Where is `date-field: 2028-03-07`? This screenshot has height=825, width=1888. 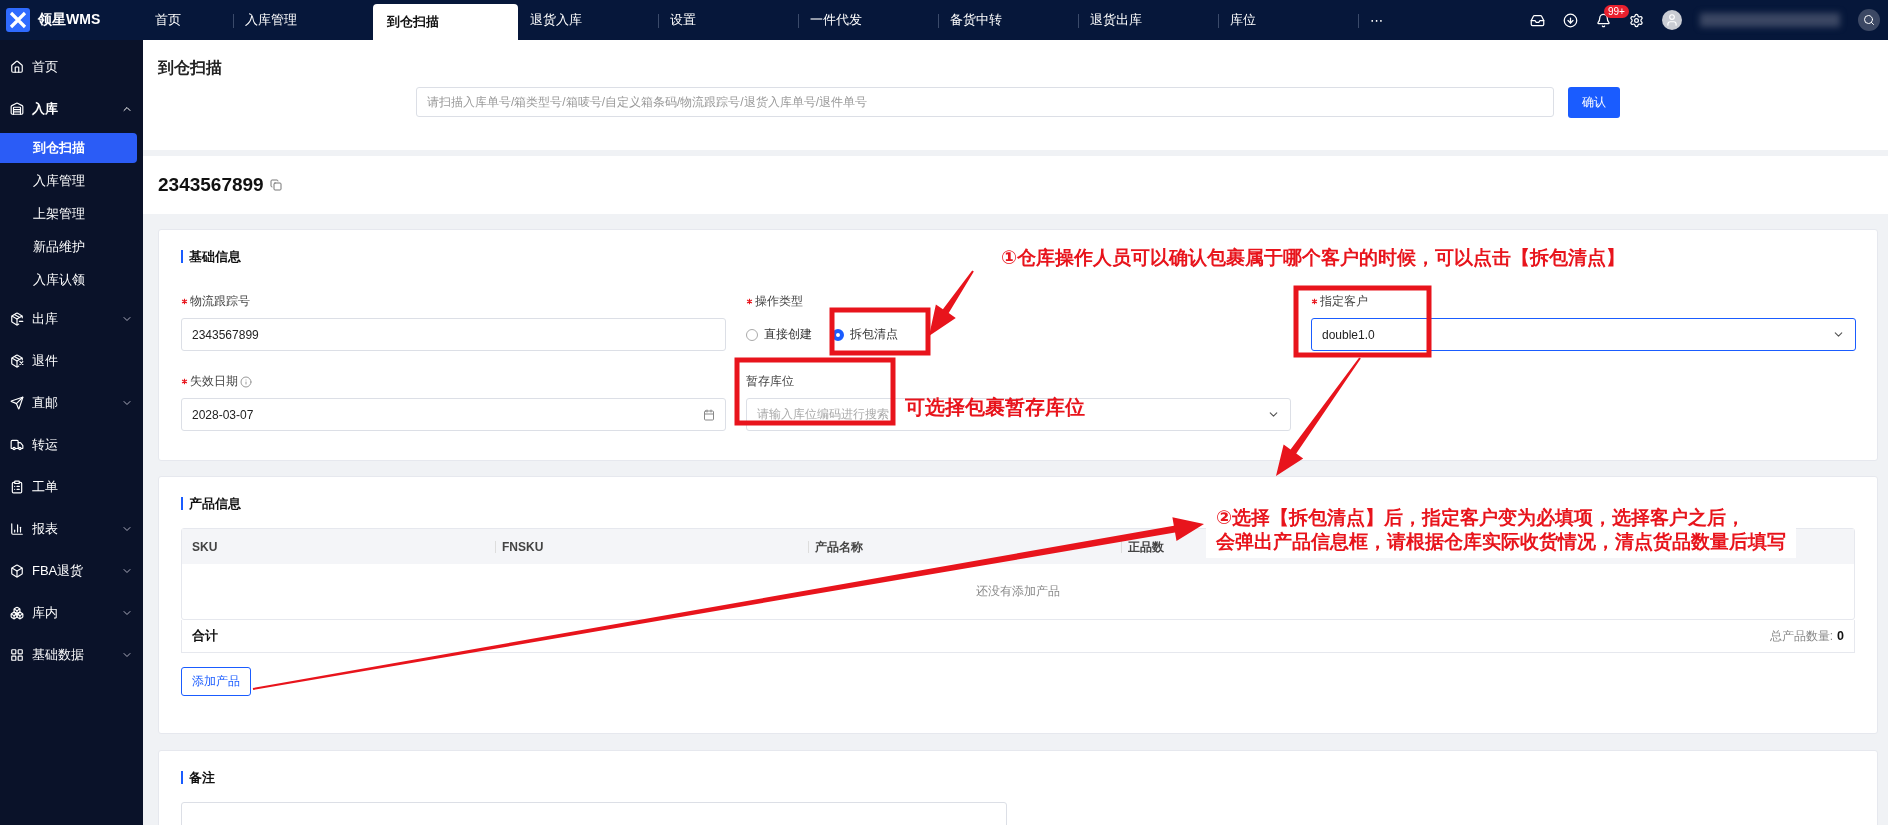
date-field: 2028-03-07 is located at coordinates (453, 414).